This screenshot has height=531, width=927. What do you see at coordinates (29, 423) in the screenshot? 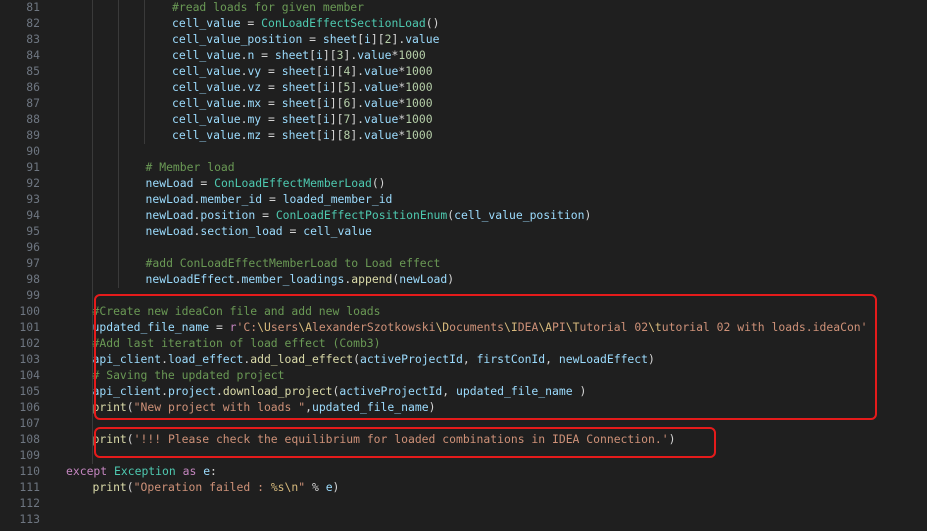
I see `line-number: 107` at bounding box center [29, 423].